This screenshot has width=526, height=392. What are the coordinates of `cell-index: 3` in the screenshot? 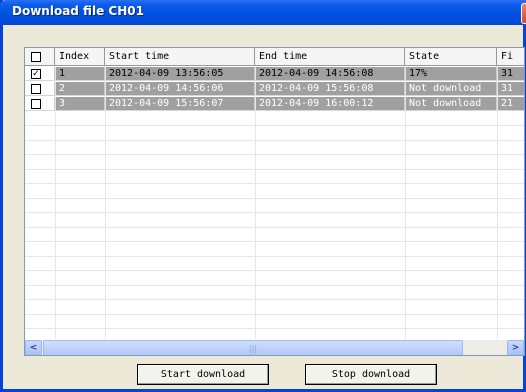 It's located at (80, 103).